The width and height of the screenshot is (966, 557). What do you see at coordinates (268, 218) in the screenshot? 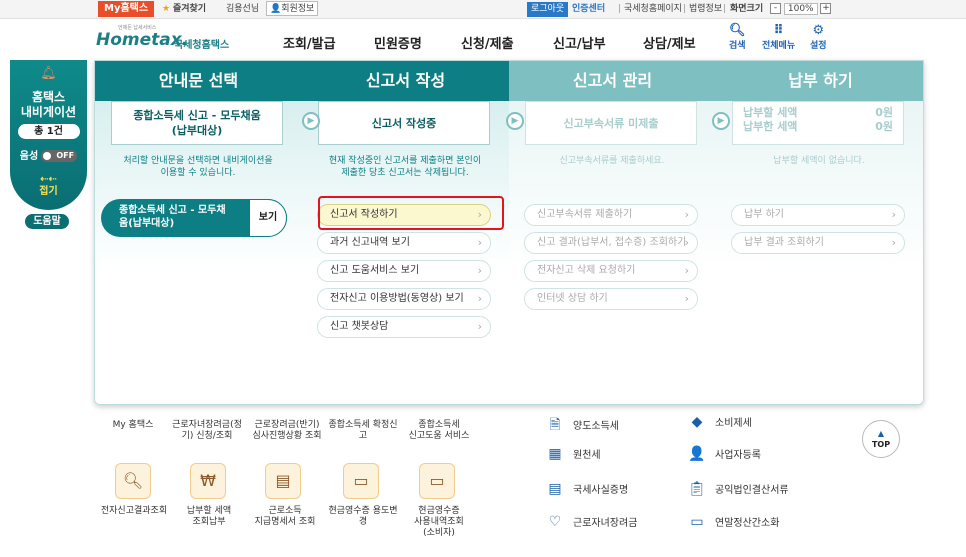
I see `guide-view-button: 보기` at bounding box center [268, 218].